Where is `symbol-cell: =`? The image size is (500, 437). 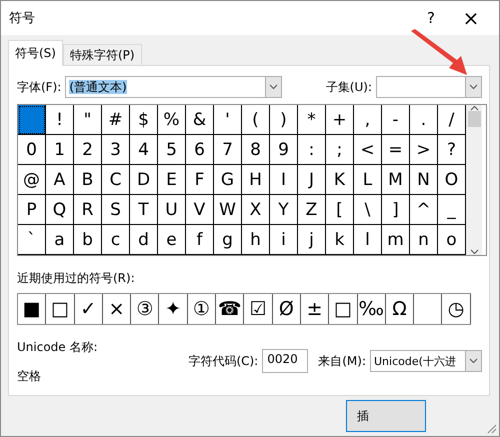 symbol-cell: = is located at coordinates (396, 150).